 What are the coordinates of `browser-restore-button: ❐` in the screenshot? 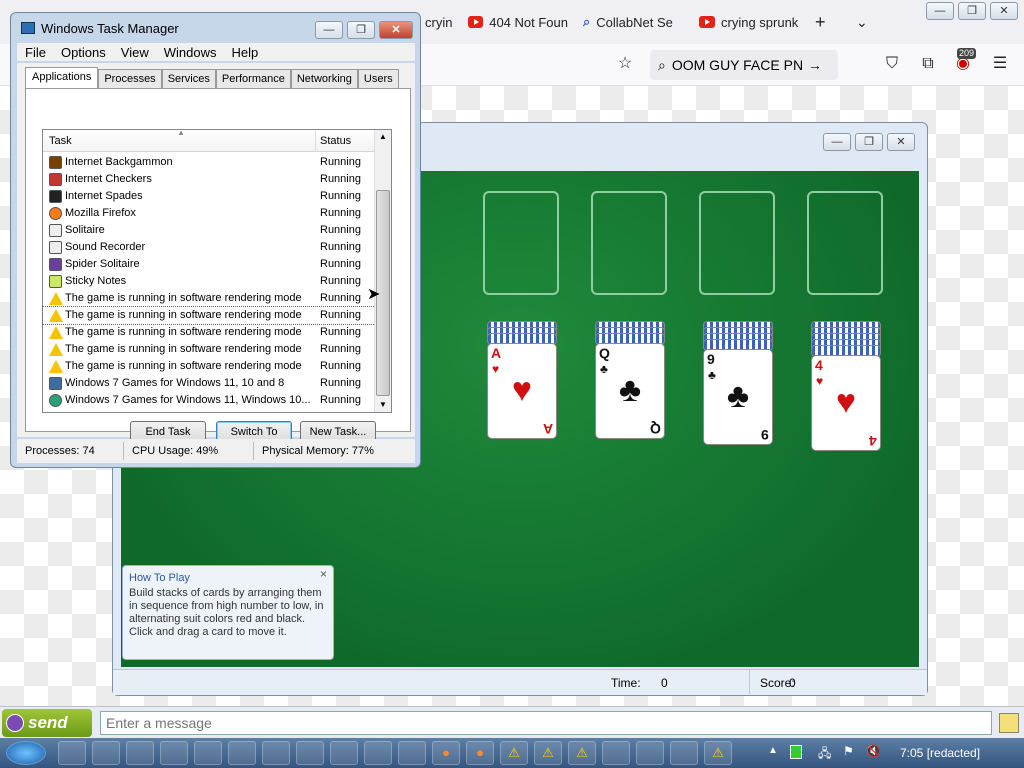 It's located at (972, 11).